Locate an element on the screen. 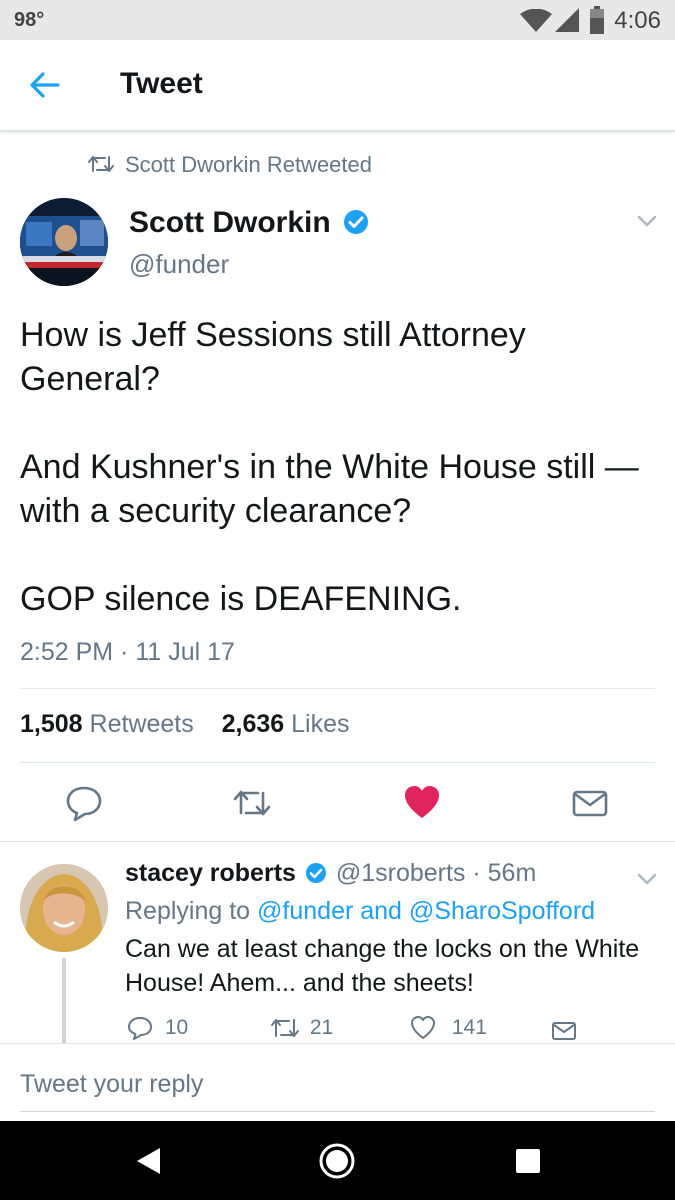 This screenshot has height=1200, width=675. home-nav-icon is located at coordinates (337, 1161).